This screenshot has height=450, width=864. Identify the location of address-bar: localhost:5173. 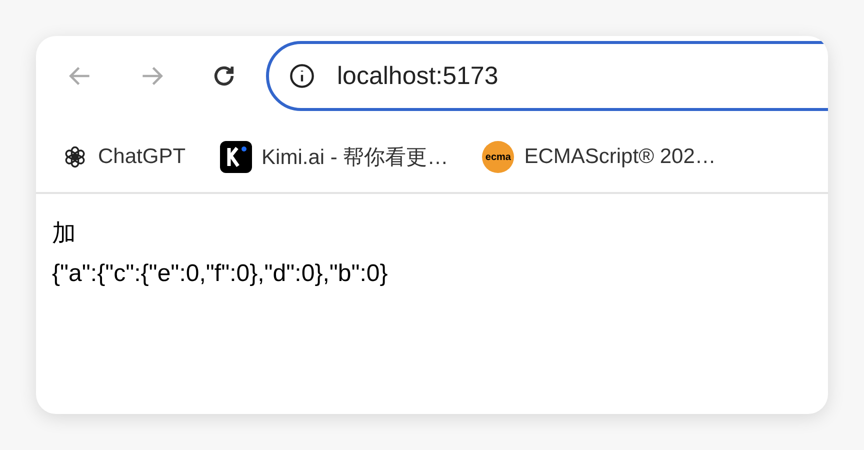
(547, 76).